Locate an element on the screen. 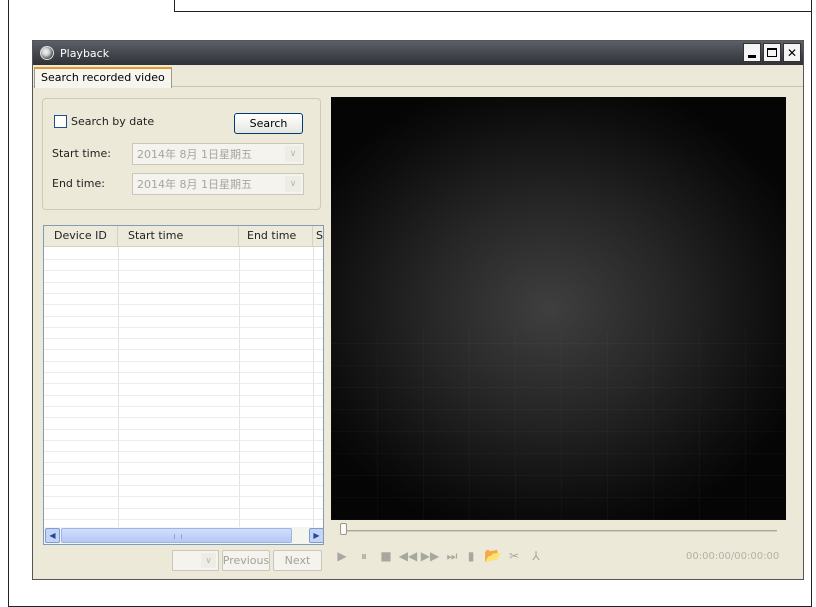 The height and width of the screenshot is (607, 816). column-header-end-time: End time is located at coordinates (276, 236).